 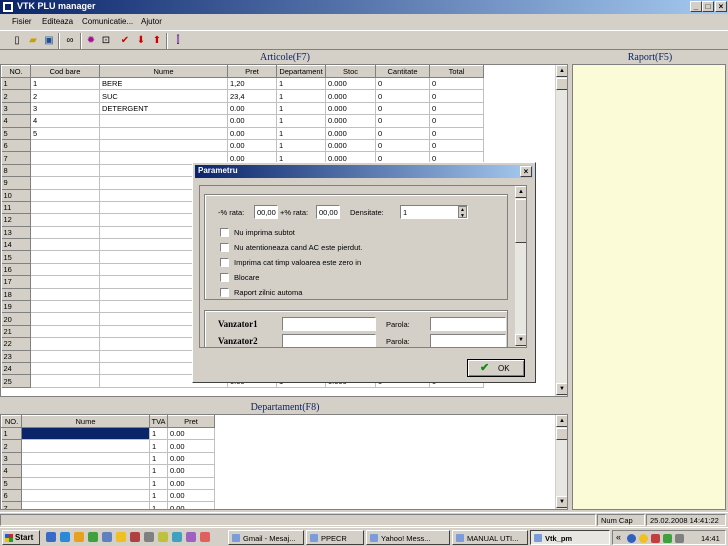 What do you see at coordinates (65, 537) in the screenshot?
I see `browser-icon` at bounding box center [65, 537].